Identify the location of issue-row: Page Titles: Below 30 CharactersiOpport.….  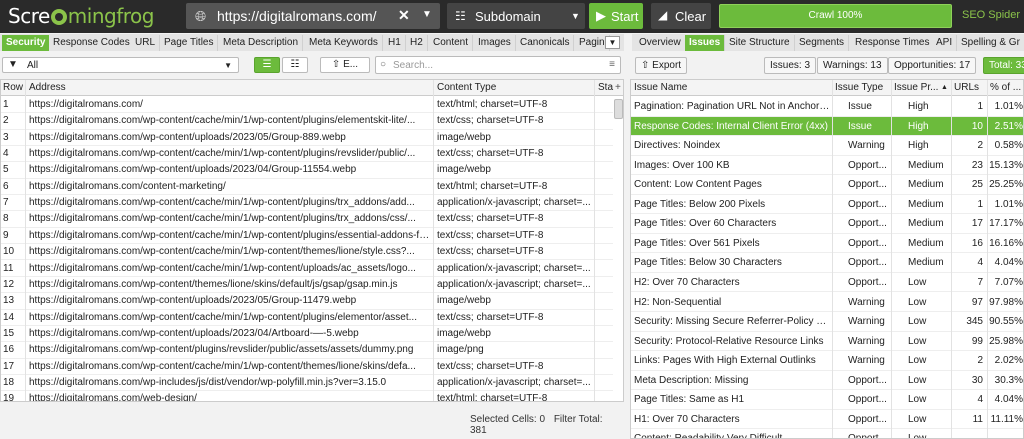
(827, 263).